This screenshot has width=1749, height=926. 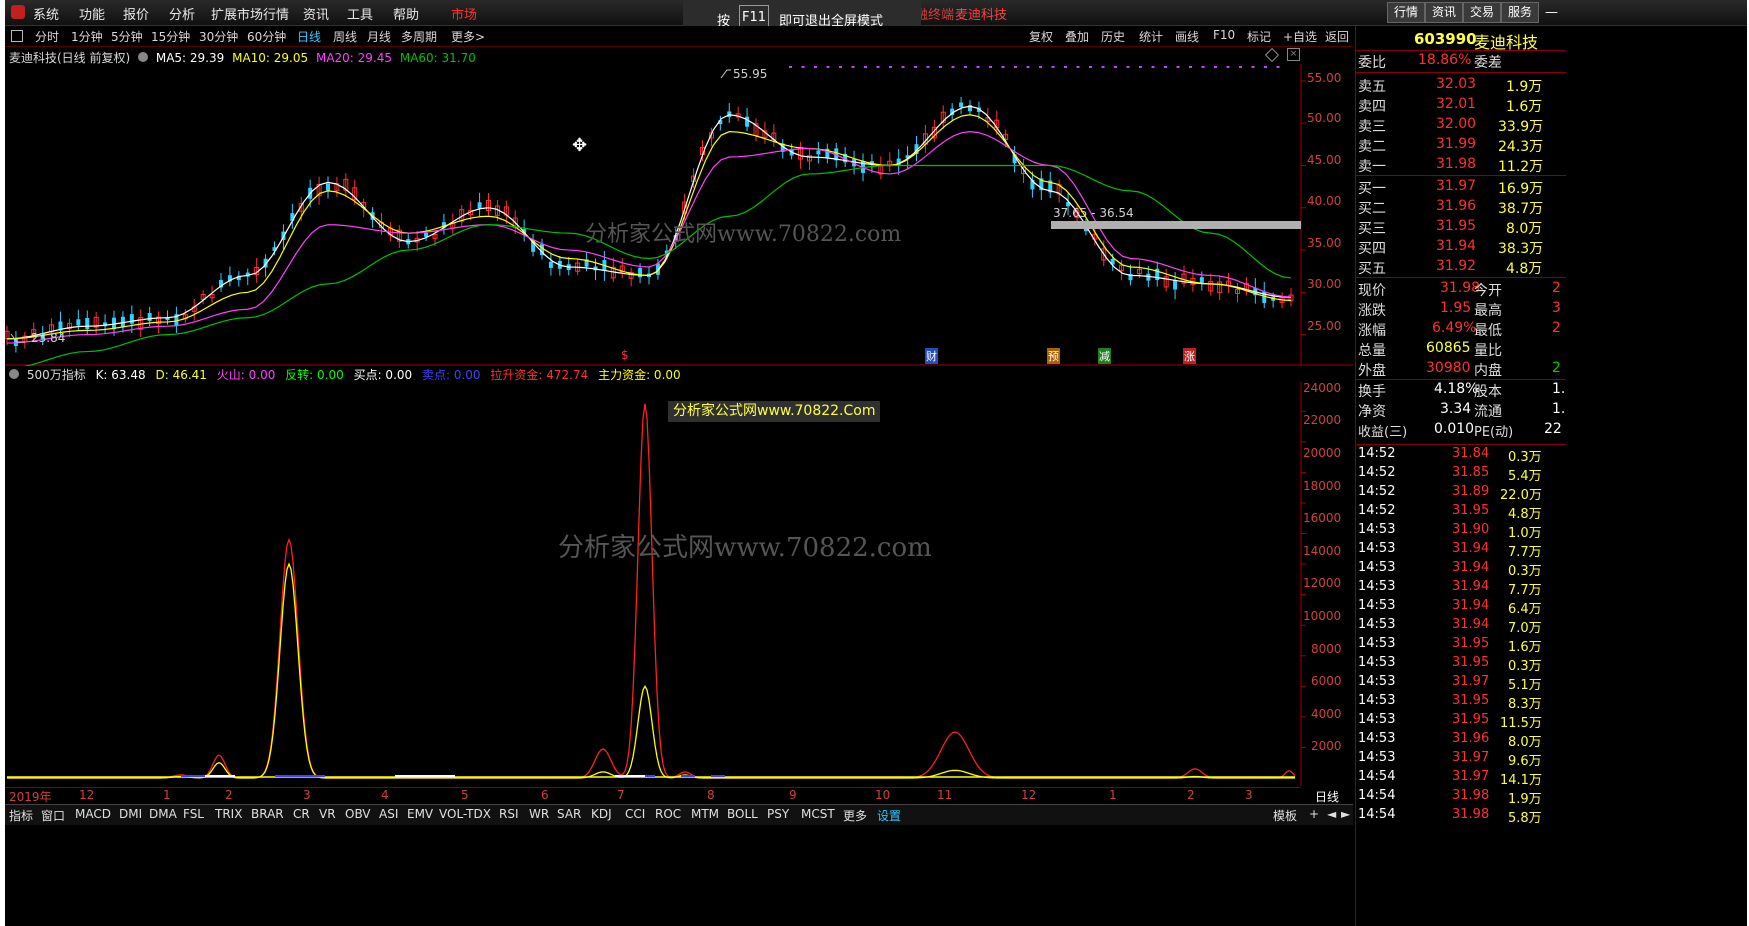 I want to click on tab-dmi: DMI, so click(x=130, y=814).